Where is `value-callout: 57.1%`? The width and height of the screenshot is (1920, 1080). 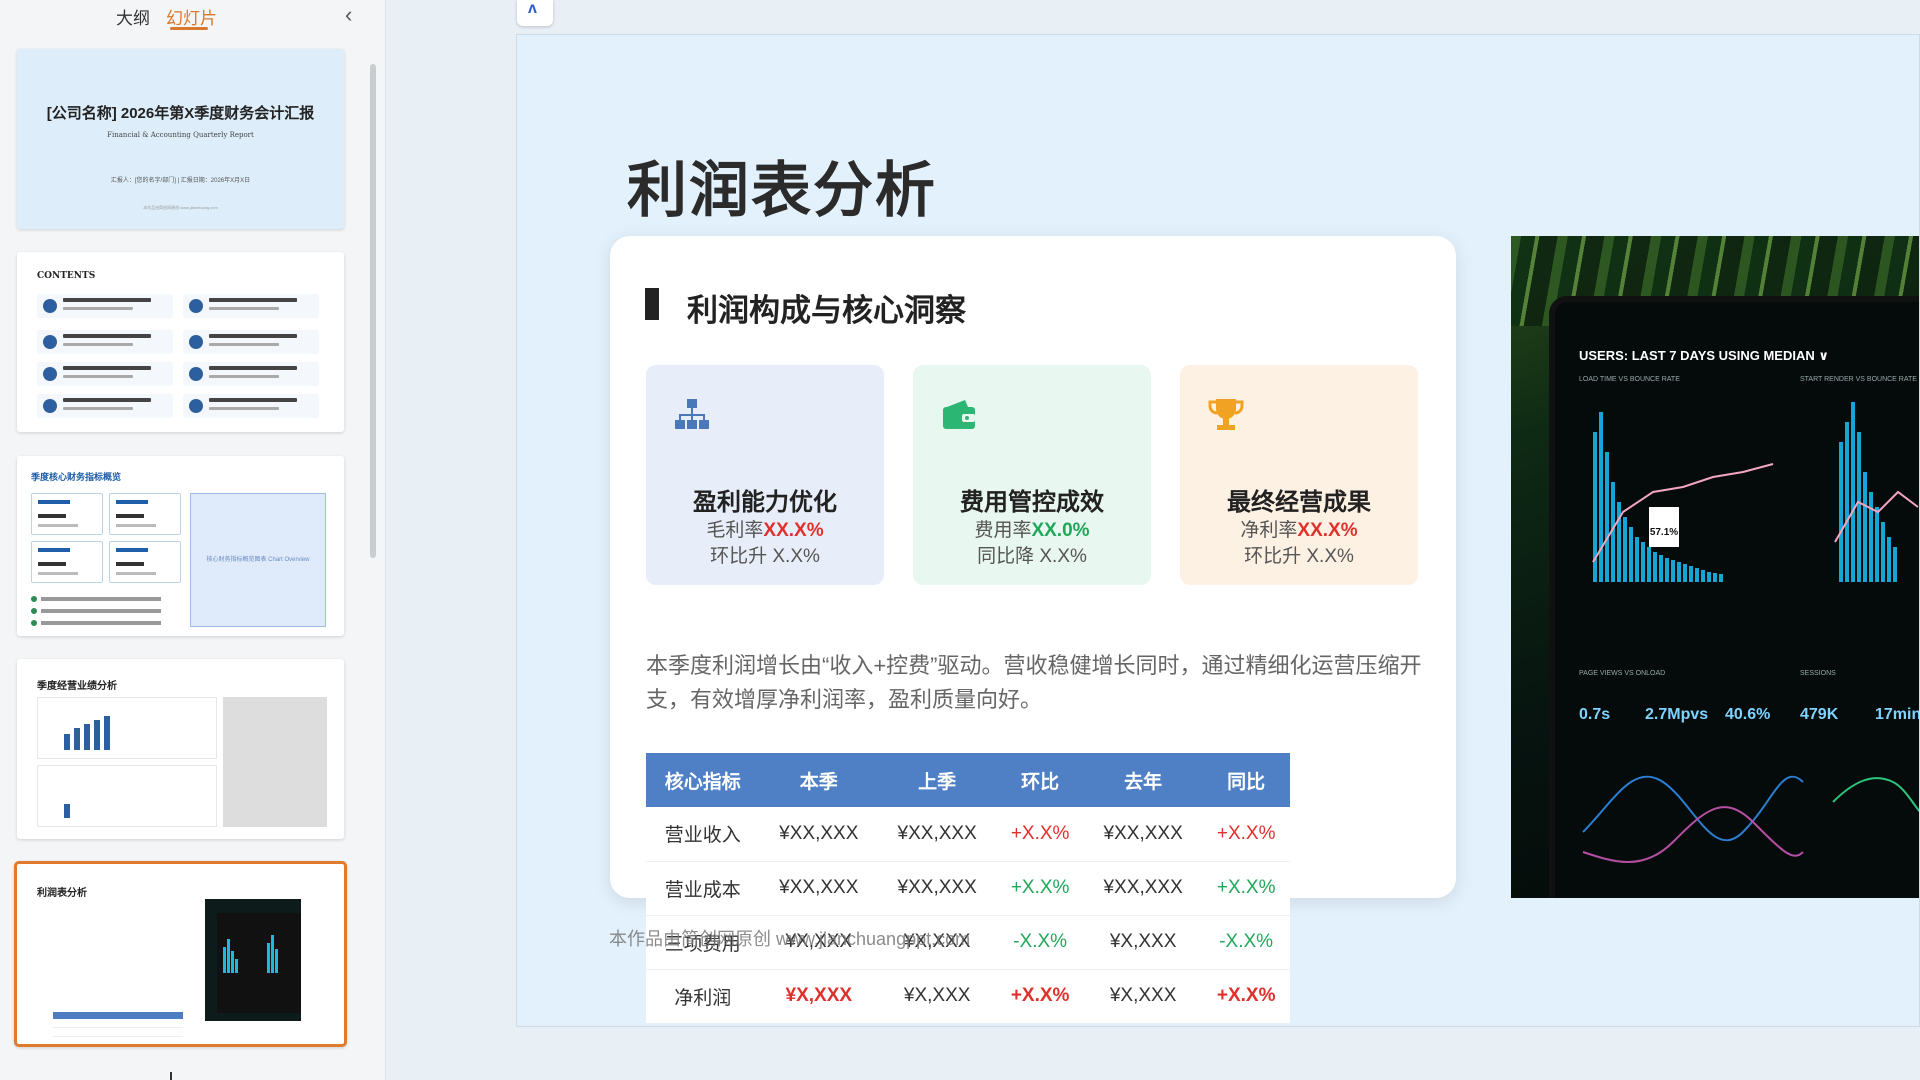 value-callout: 57.1% is located at coordinates (1664, 527).